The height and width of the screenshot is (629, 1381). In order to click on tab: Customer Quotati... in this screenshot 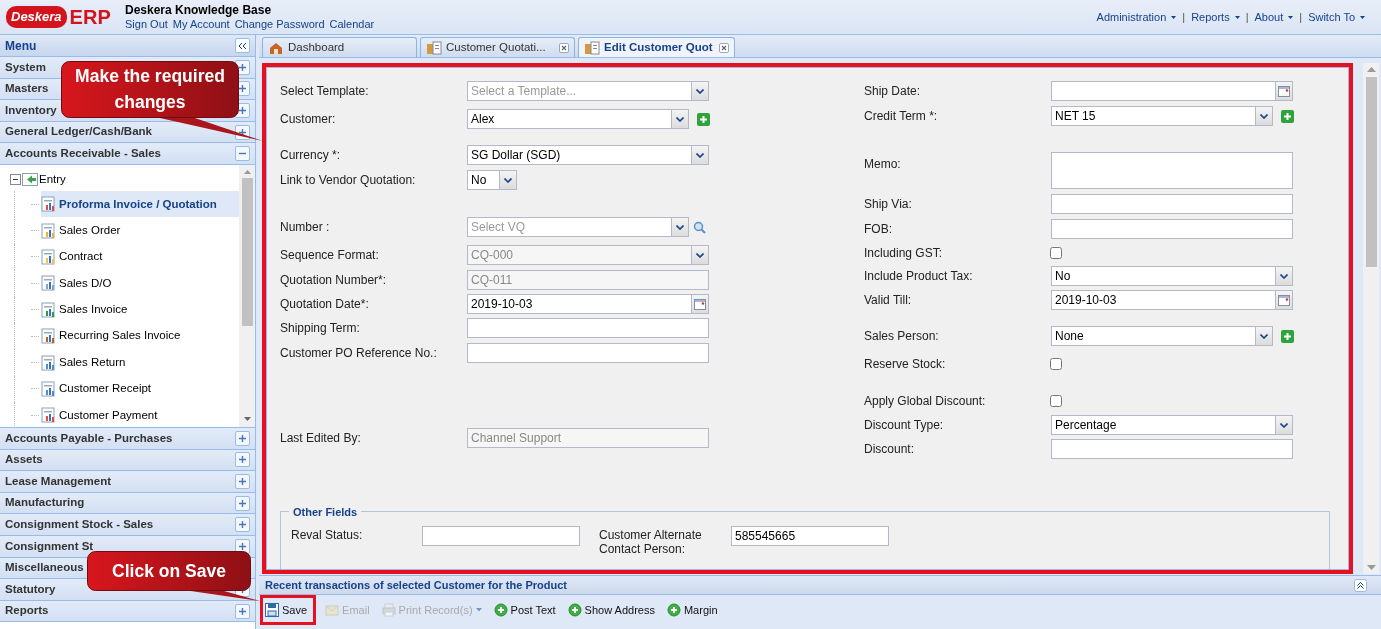, I will do `click(497, 47)`.